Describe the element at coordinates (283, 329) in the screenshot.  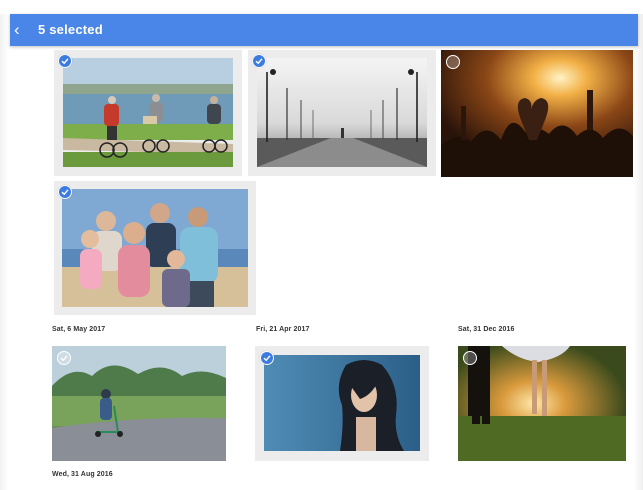
I see `date-header: Fri, 21 Apr 2017` at that location.